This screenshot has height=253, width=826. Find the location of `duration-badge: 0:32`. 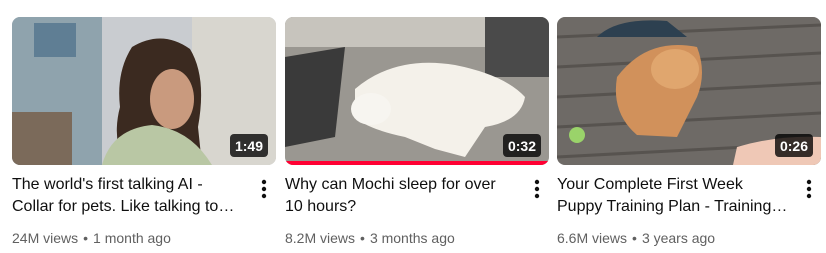

duration-badge: 0:32 is located at coordinates (521, 145).